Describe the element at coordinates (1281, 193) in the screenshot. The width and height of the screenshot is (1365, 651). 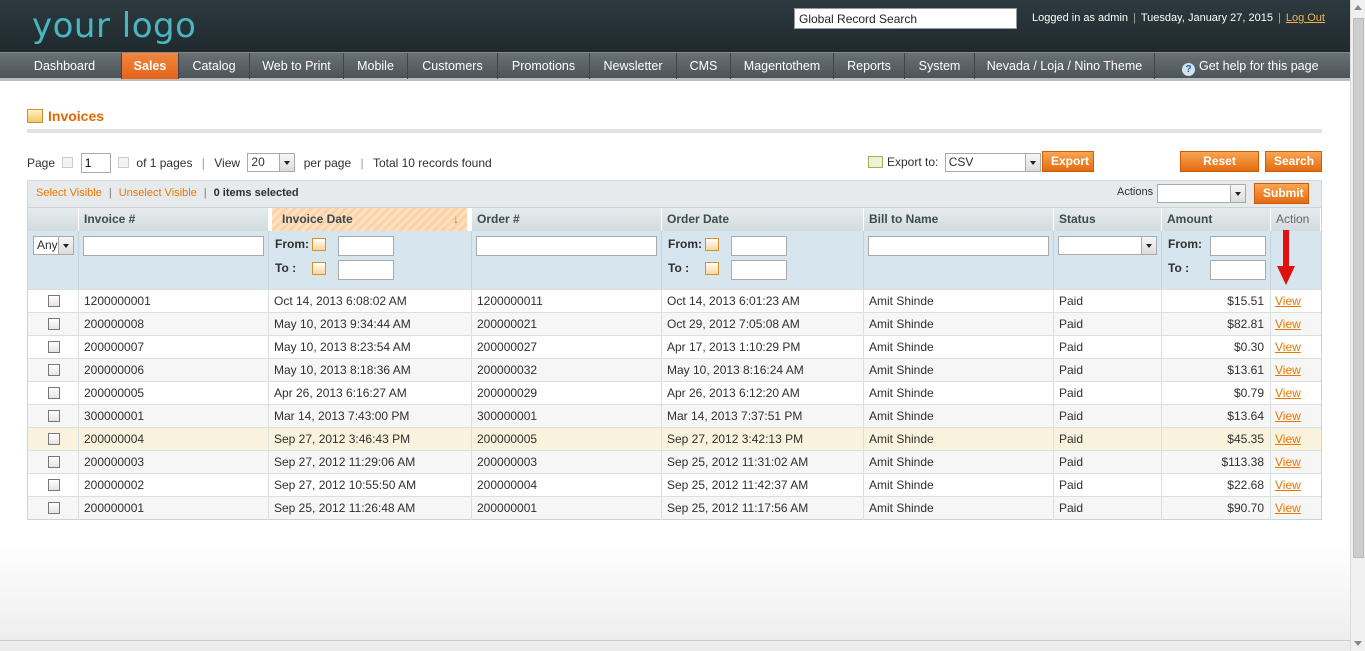
I see `submit-button: Submit` at that location.